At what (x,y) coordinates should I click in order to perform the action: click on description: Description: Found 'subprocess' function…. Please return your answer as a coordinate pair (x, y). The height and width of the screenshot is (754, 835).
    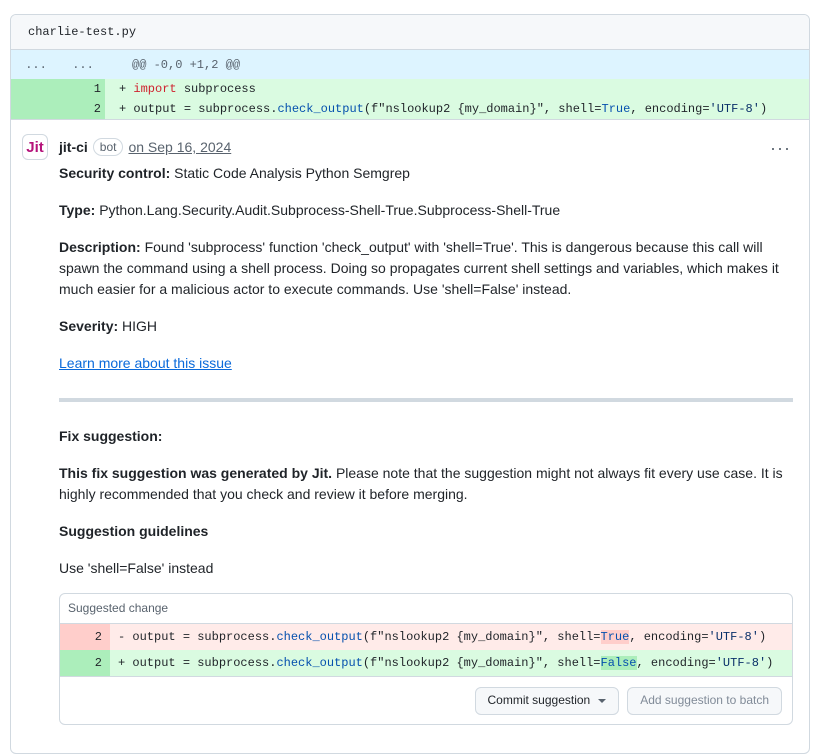
    Looking at the image, I should click on (419, 268).